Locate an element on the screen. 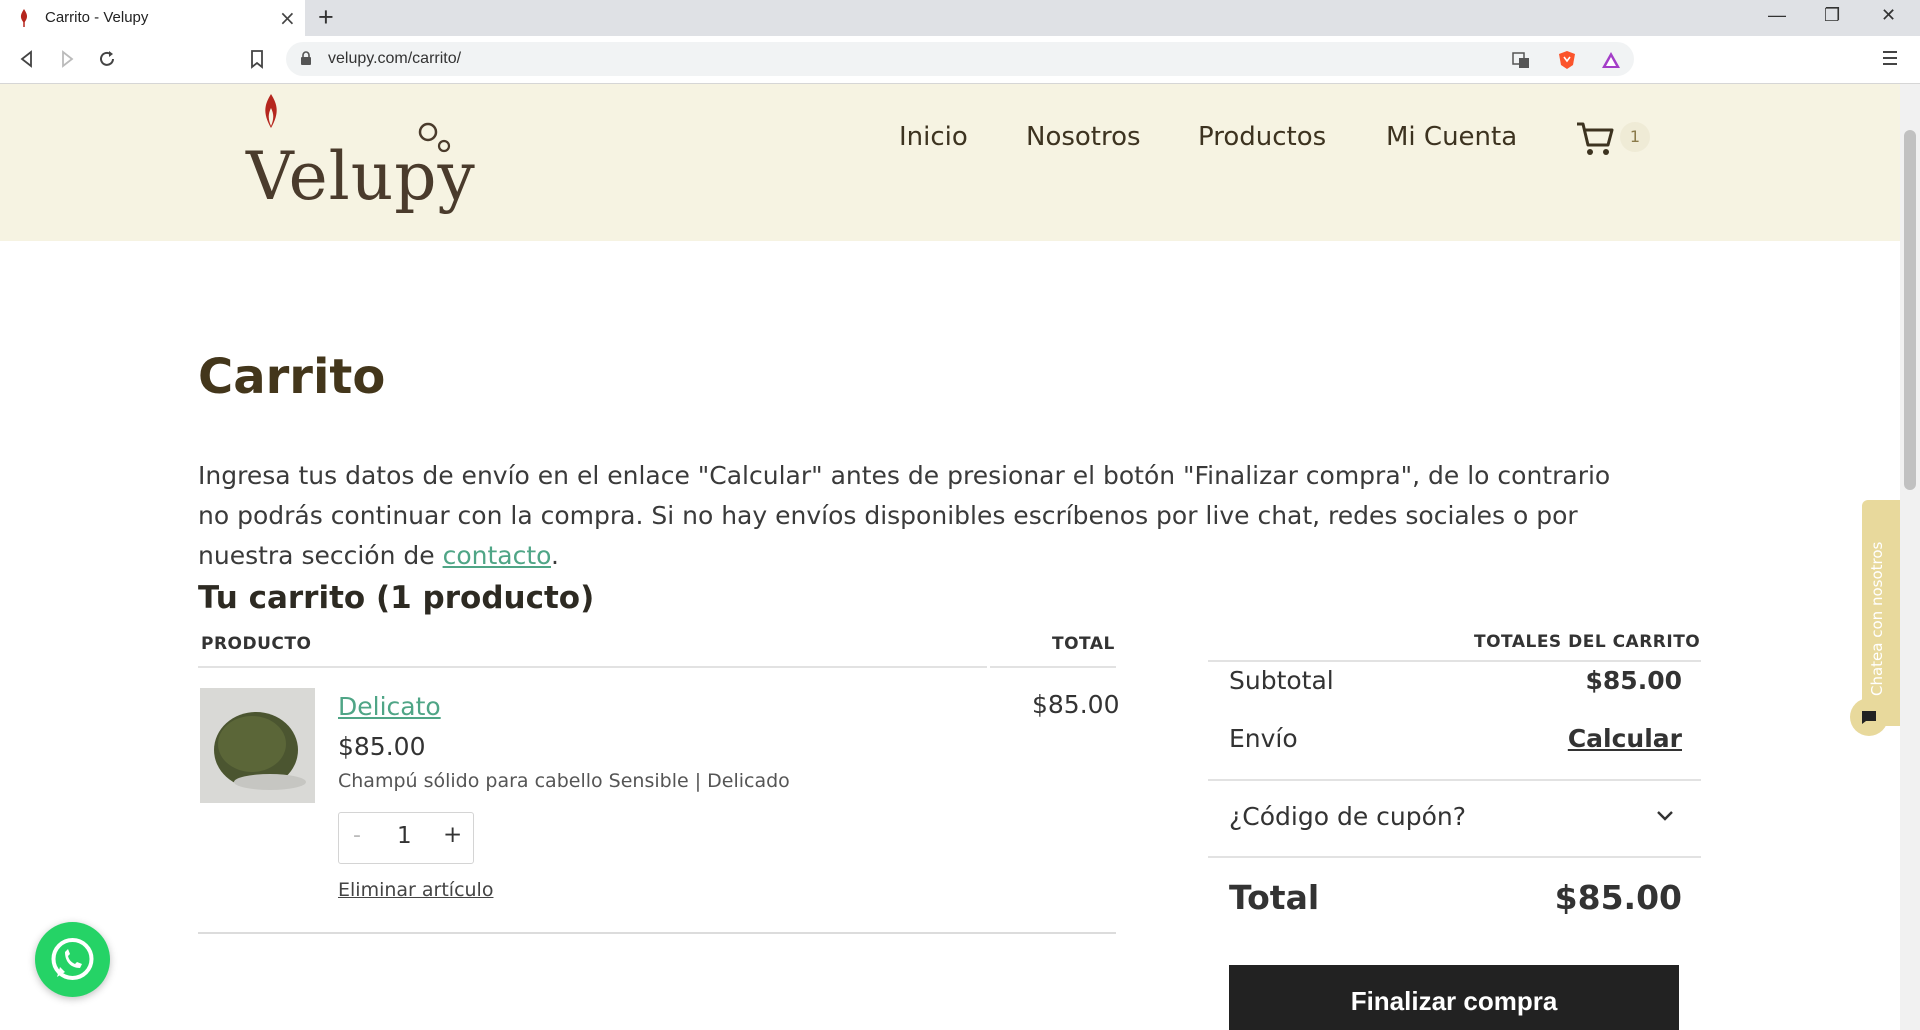  chat-bubble is located at coordinates (1869, 717).